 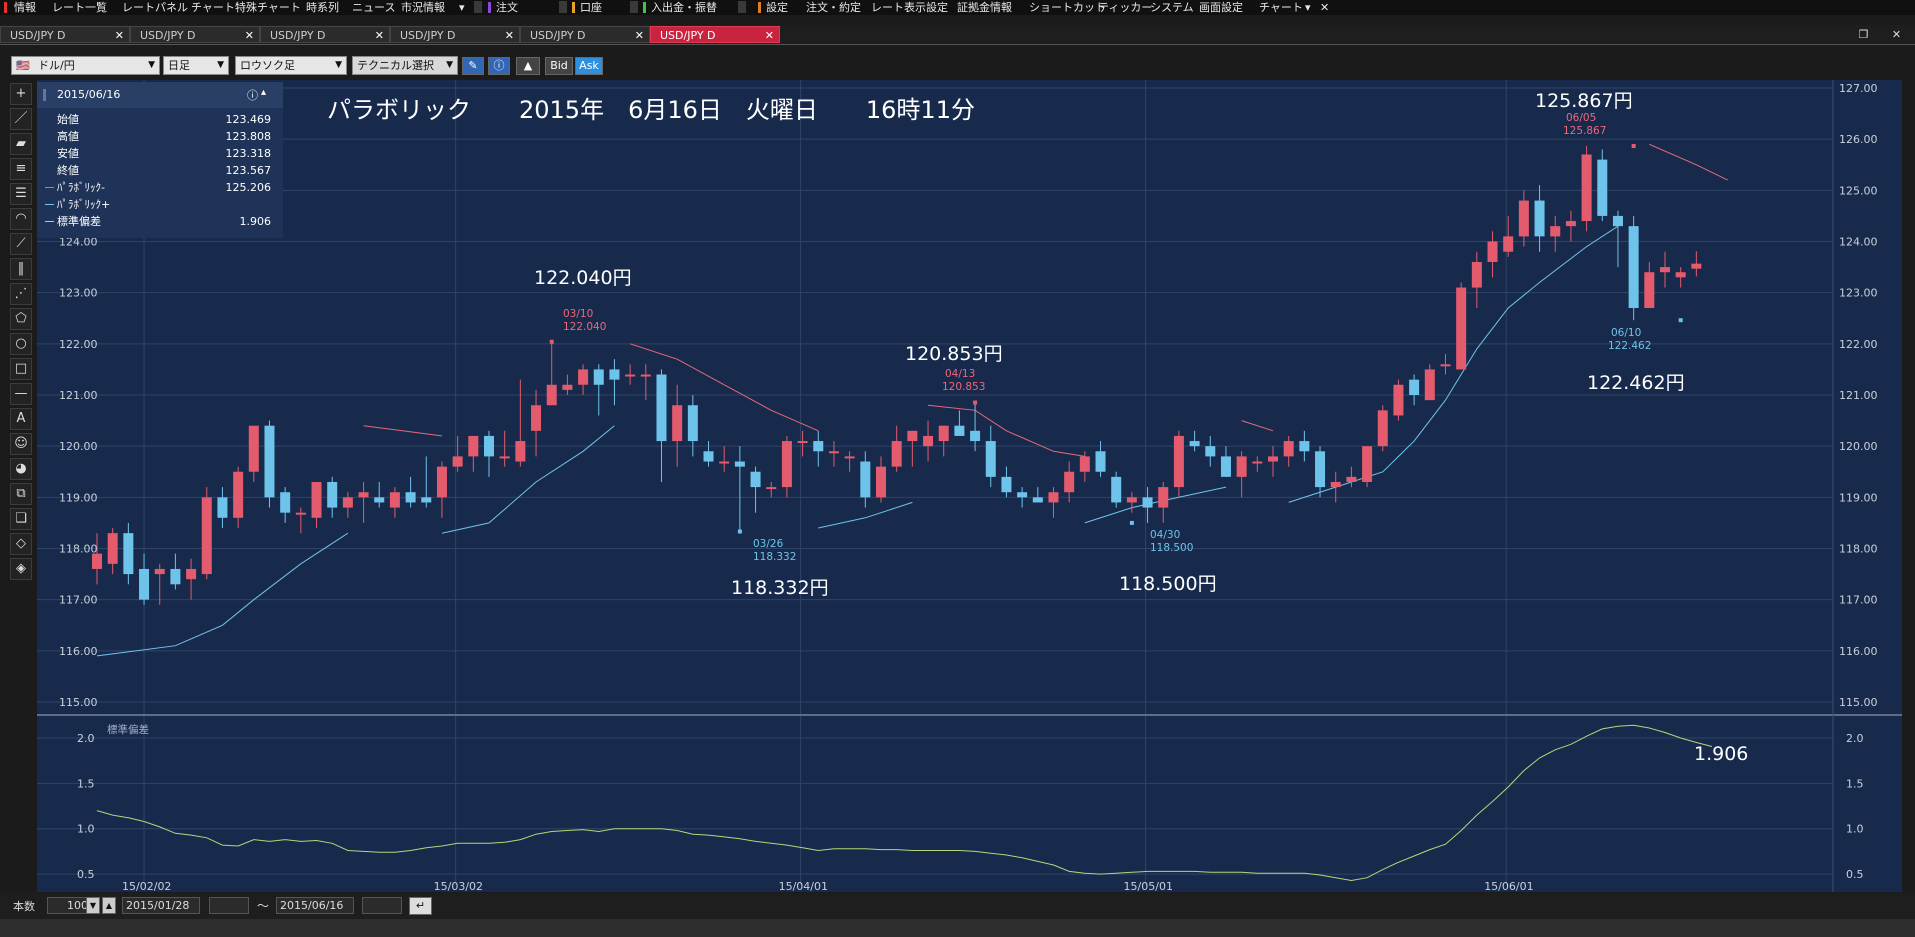 I want to click on tab-usdjpy-4: USD/JPY D ✕, so click(x=455, y=34).